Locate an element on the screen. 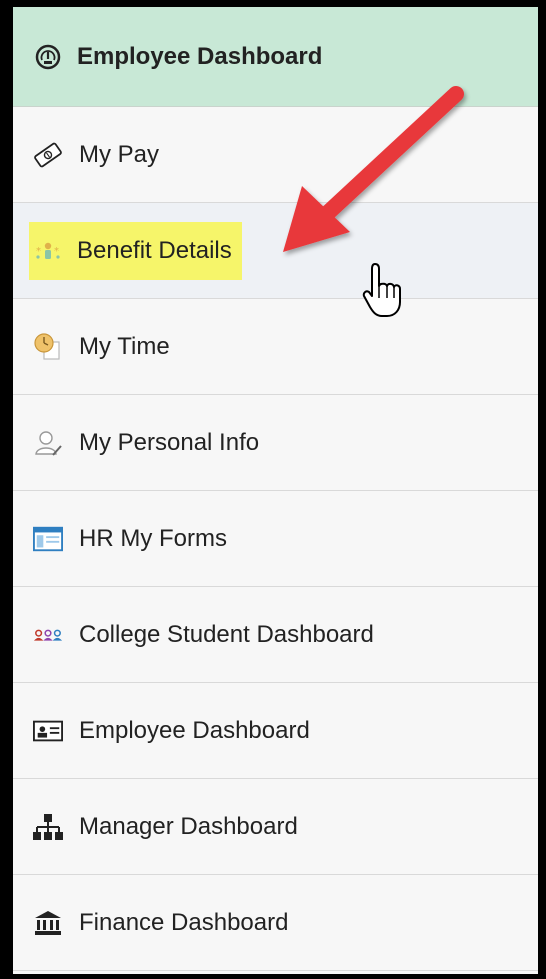  menu-header-employee-dashboard: Employee Dashboard is located at coordinates (279, 57).